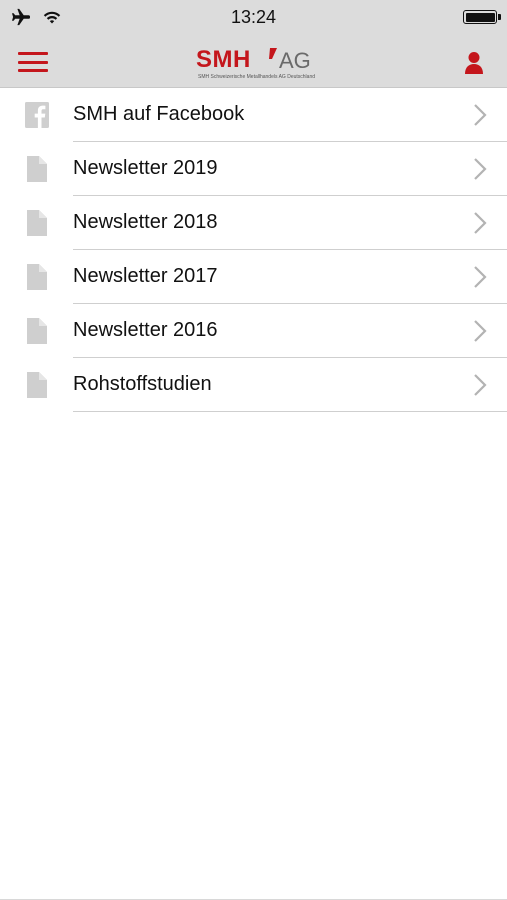 The height and width of the screenshot is (900, 507). What do you see at coordinates (145, 276) in the screenshot?
I see `list-item-label: Newsletter 2017` at bounding box center [145, 276].